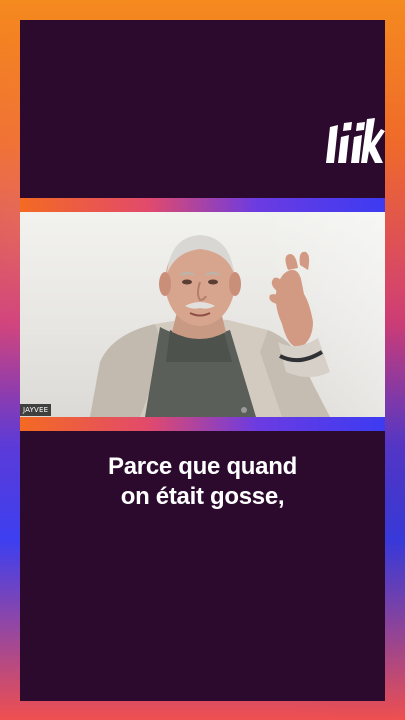  What do you see at coordinates (355, 140) in the screenshot?
I see `liik-logo-icon` at bounding box center [355, 140].